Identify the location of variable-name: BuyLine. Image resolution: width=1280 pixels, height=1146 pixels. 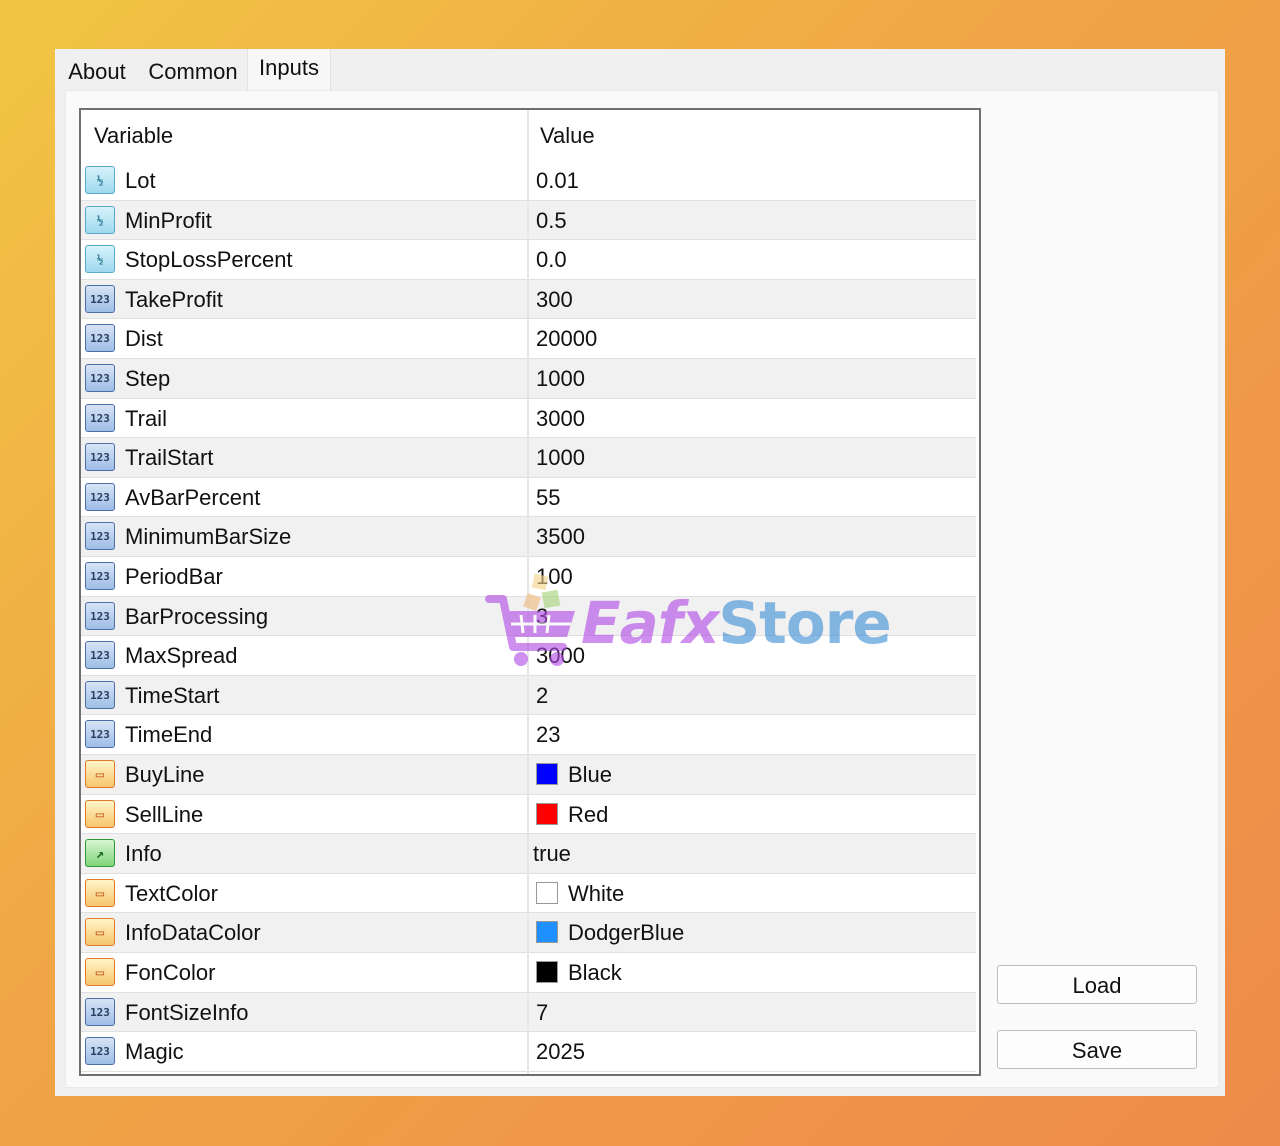
(165, 774).